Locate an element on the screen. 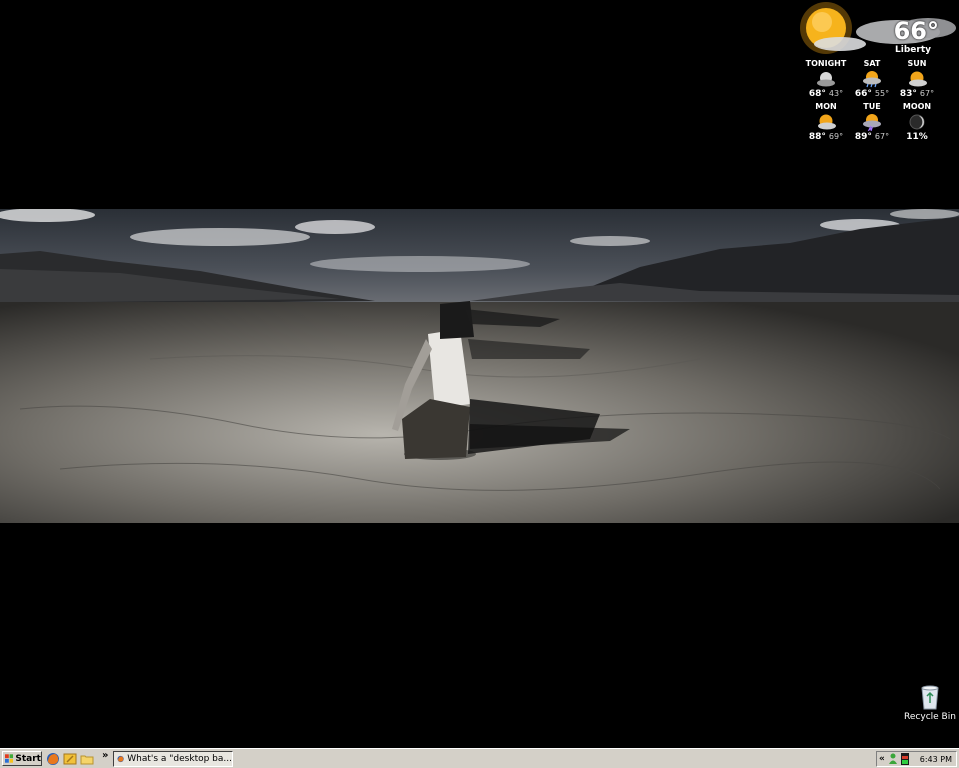 The image size is (959, 768). forecast-day: TONIGHT is located at coordinates (826, 63).